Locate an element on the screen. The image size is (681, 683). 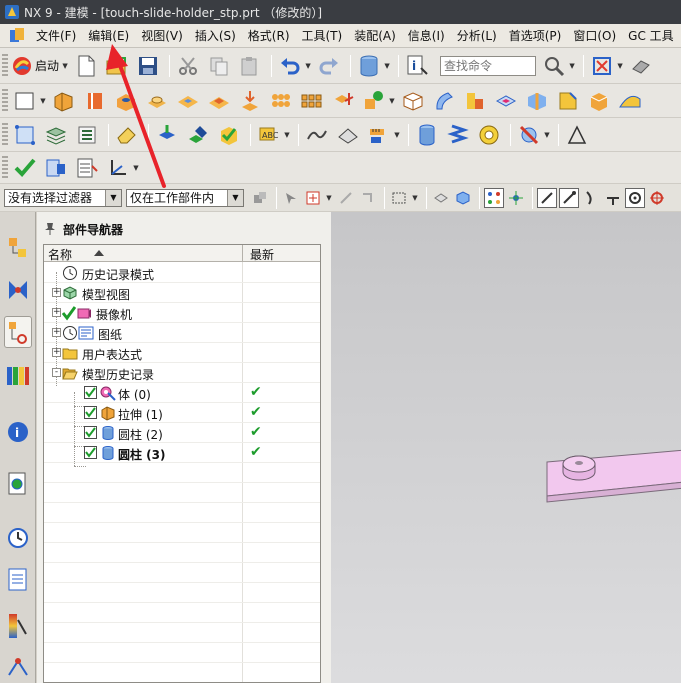
new-file-icon is located at coordinates (86, 66).